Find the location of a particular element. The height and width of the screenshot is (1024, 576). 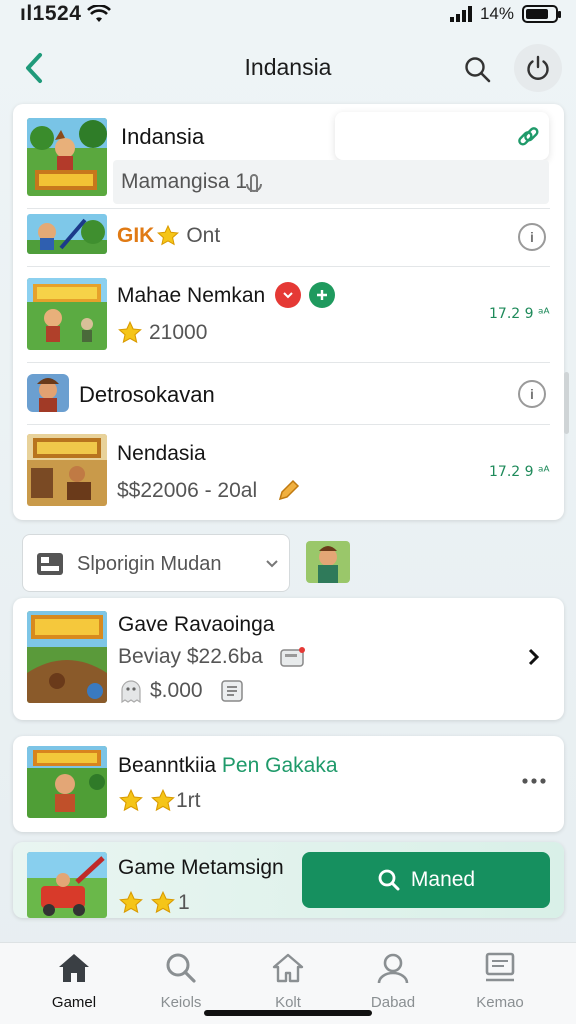

score-text: 21000 is located at coordinates (178, 332).